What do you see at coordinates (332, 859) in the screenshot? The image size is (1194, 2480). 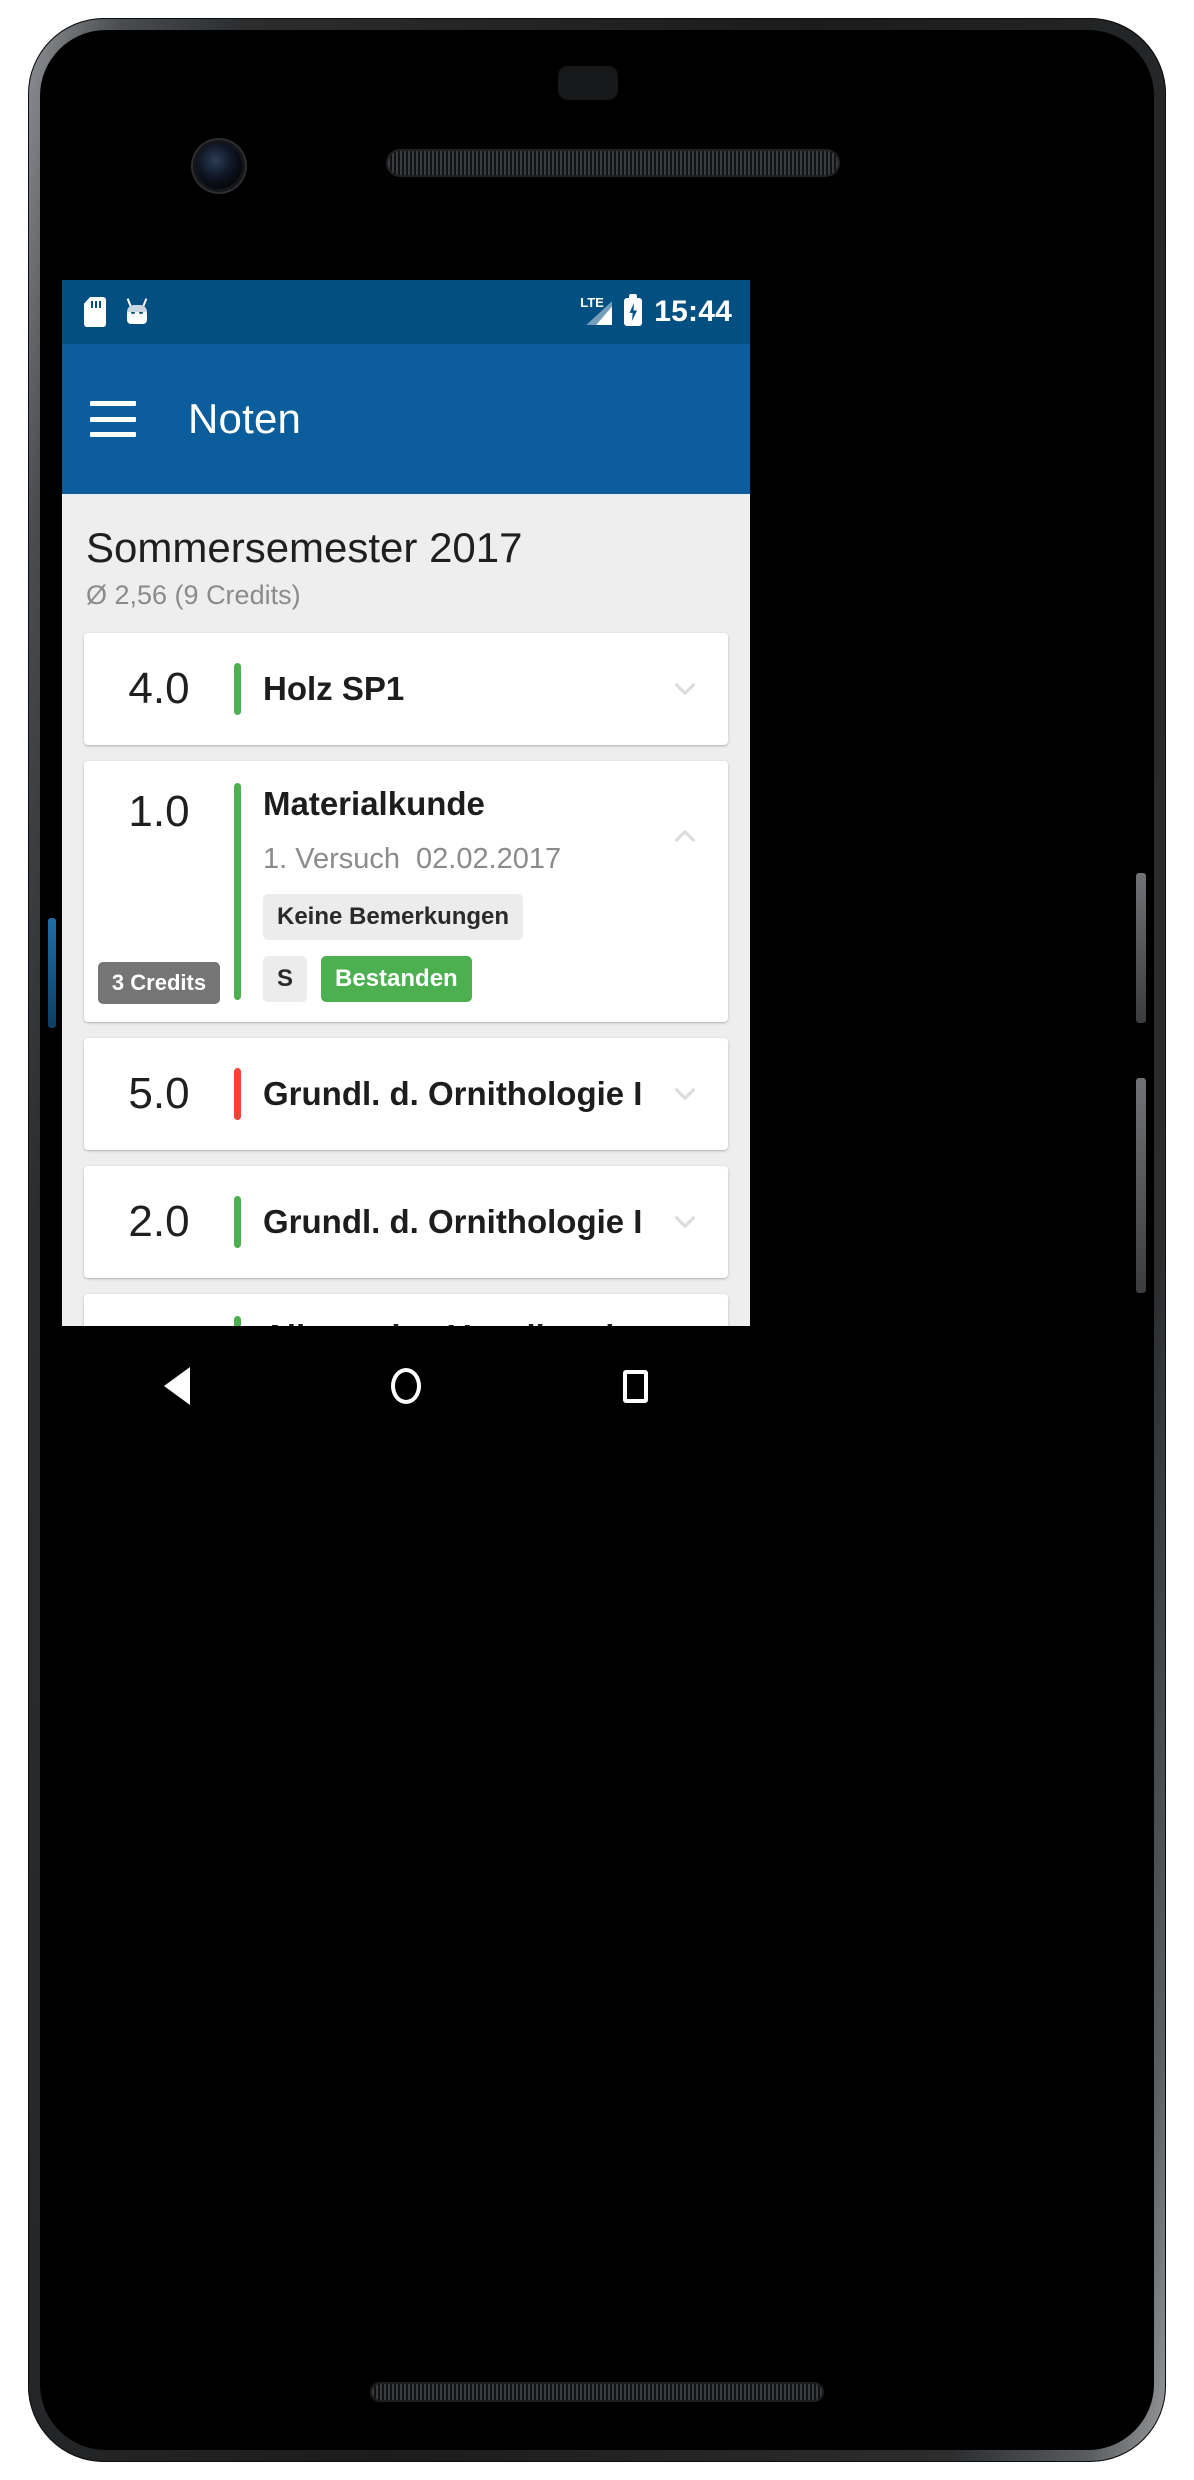 I see `attempt-label: 1. Versuch` at bounding box center [332, 859].